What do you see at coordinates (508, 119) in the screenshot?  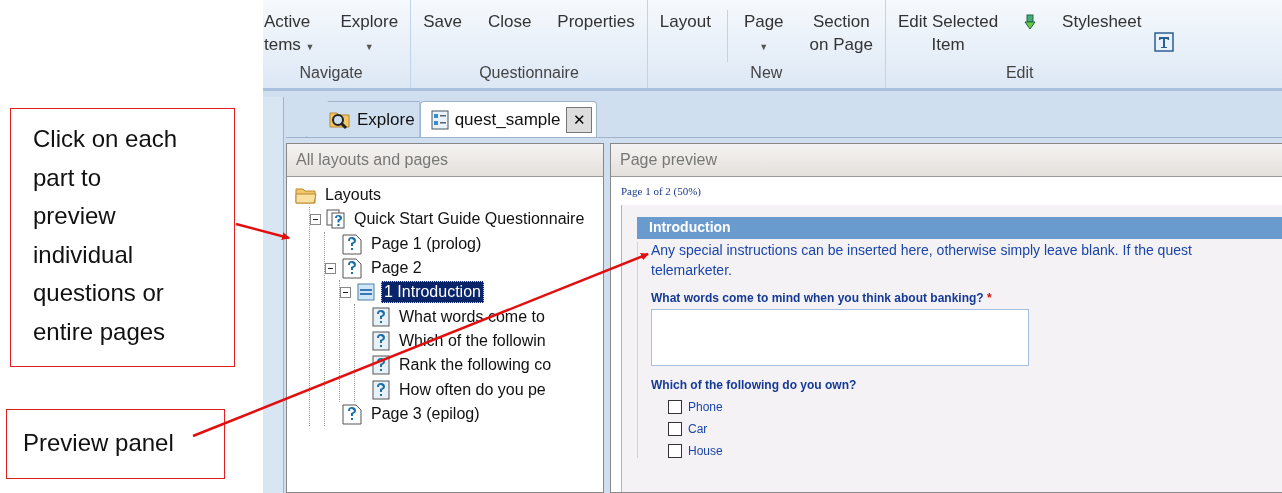 I see `tab: quest_sample ✕` at bounding box center [508, 119].